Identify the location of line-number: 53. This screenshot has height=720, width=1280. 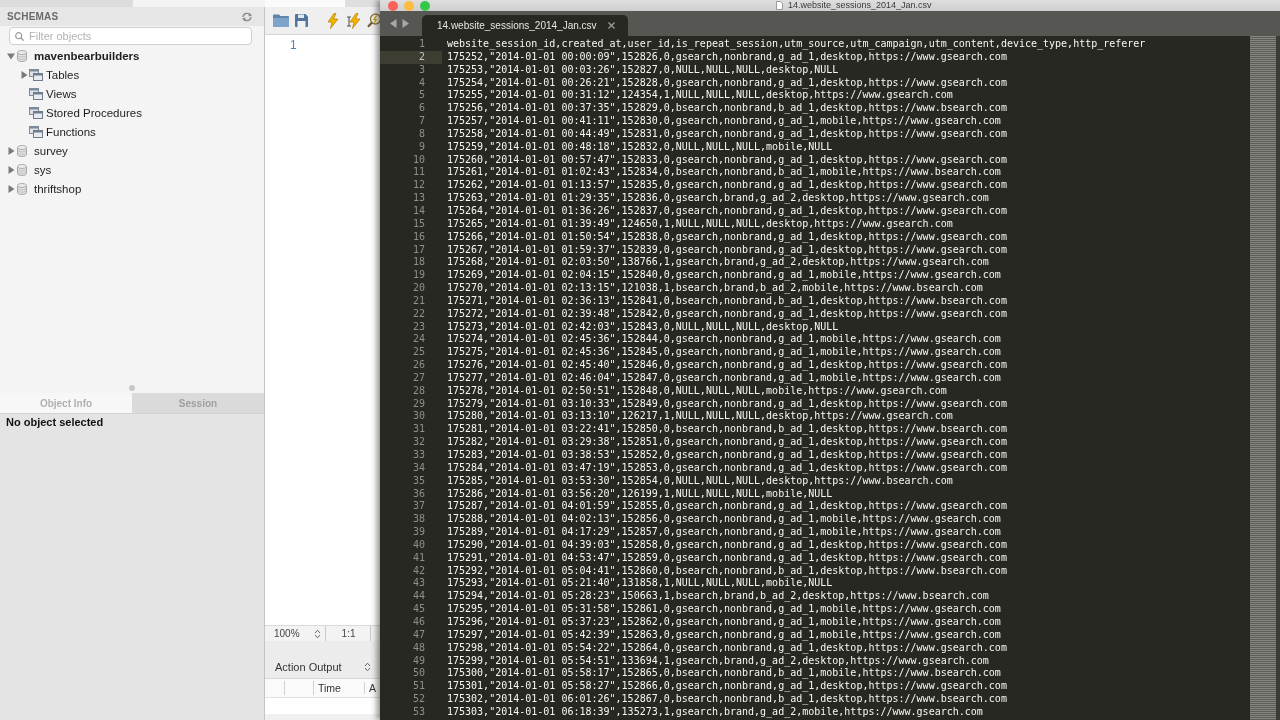
(418, 712).